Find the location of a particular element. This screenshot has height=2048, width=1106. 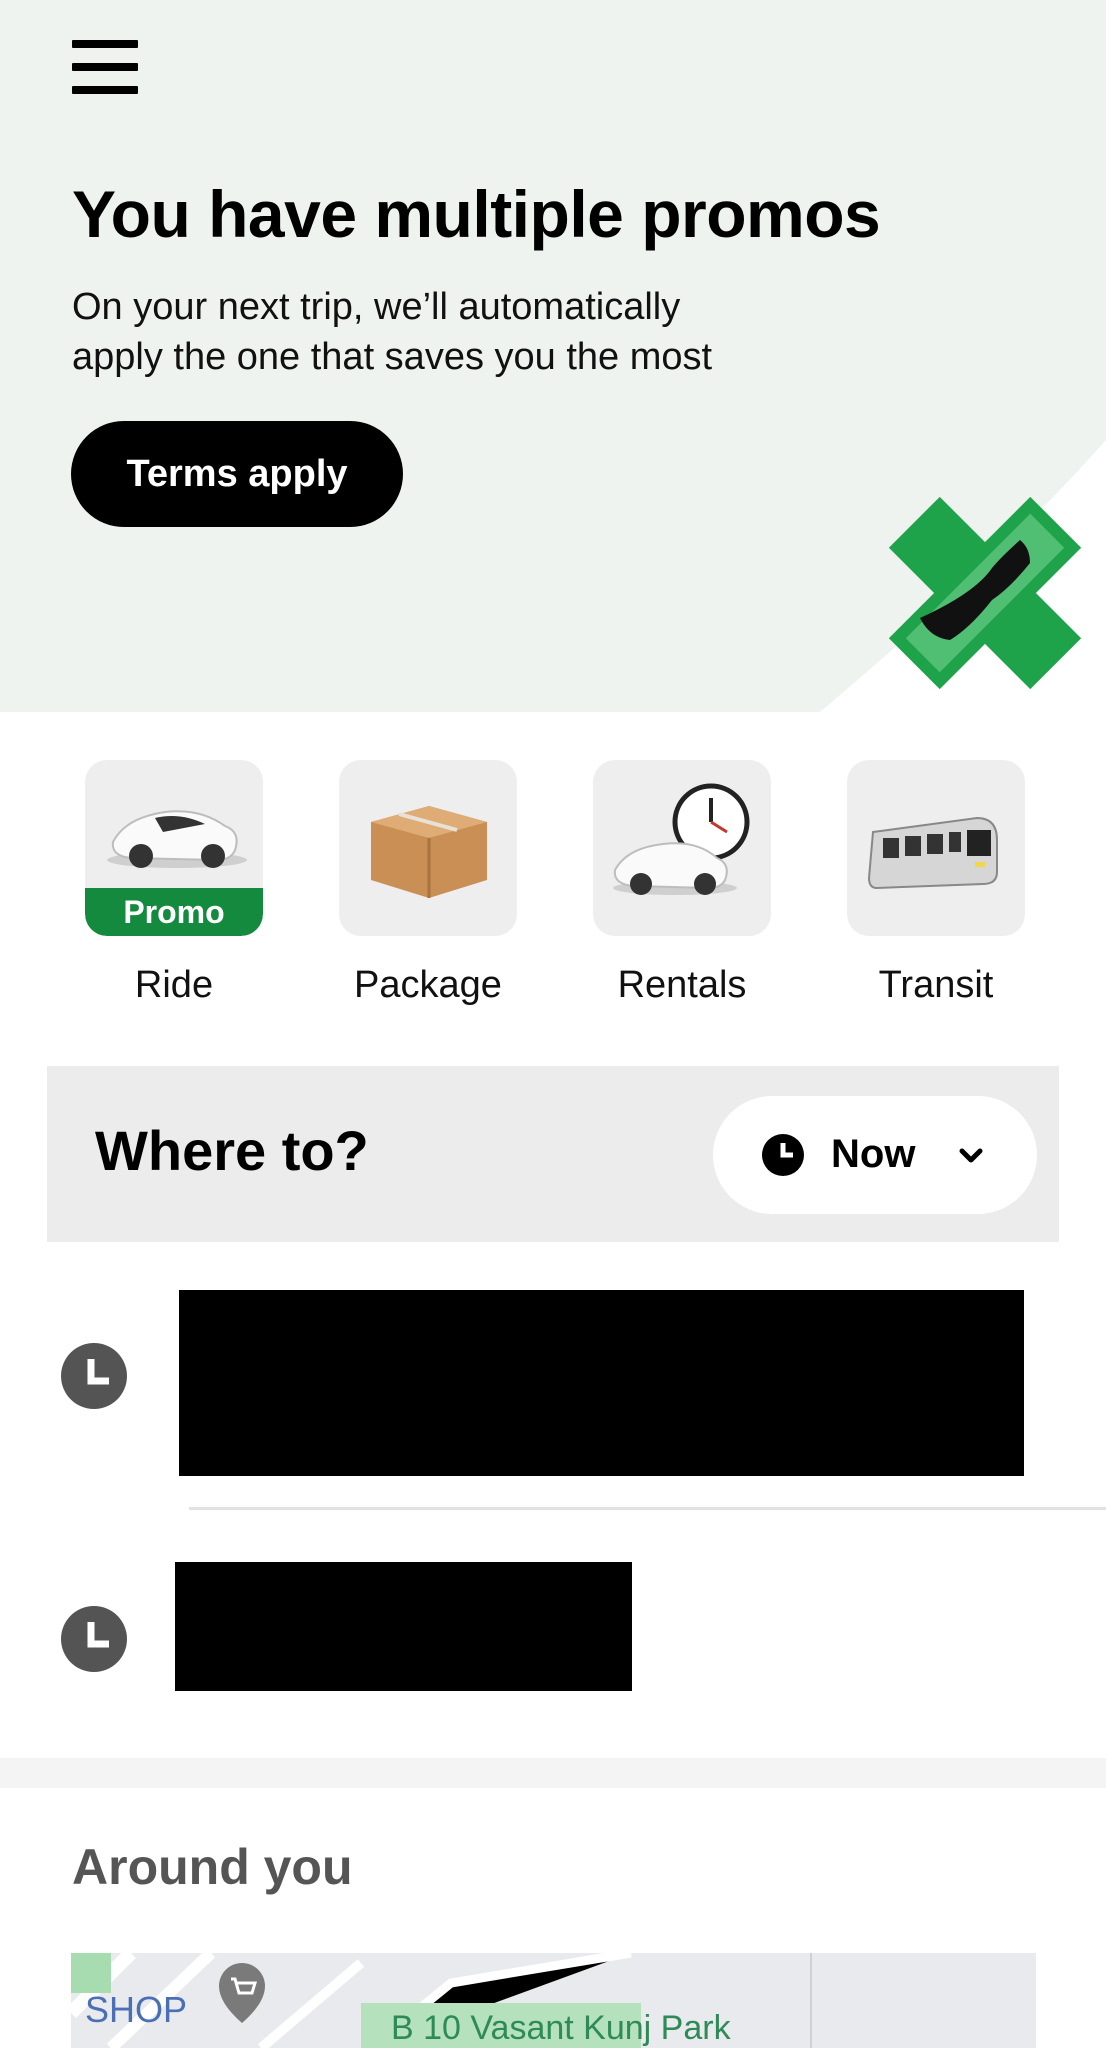

terms-apply-button: Terms apply is located at coordinates (237, 474).